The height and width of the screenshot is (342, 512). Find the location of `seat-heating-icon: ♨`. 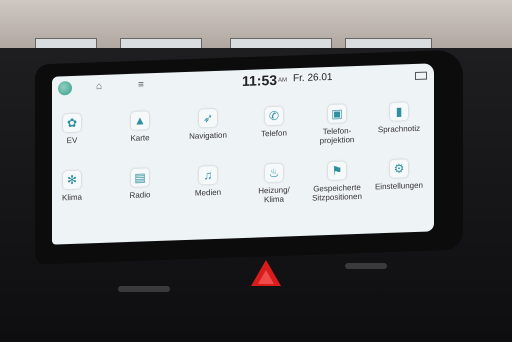

seat-heating-icon: ♨ is located at coordinates (274, 173).